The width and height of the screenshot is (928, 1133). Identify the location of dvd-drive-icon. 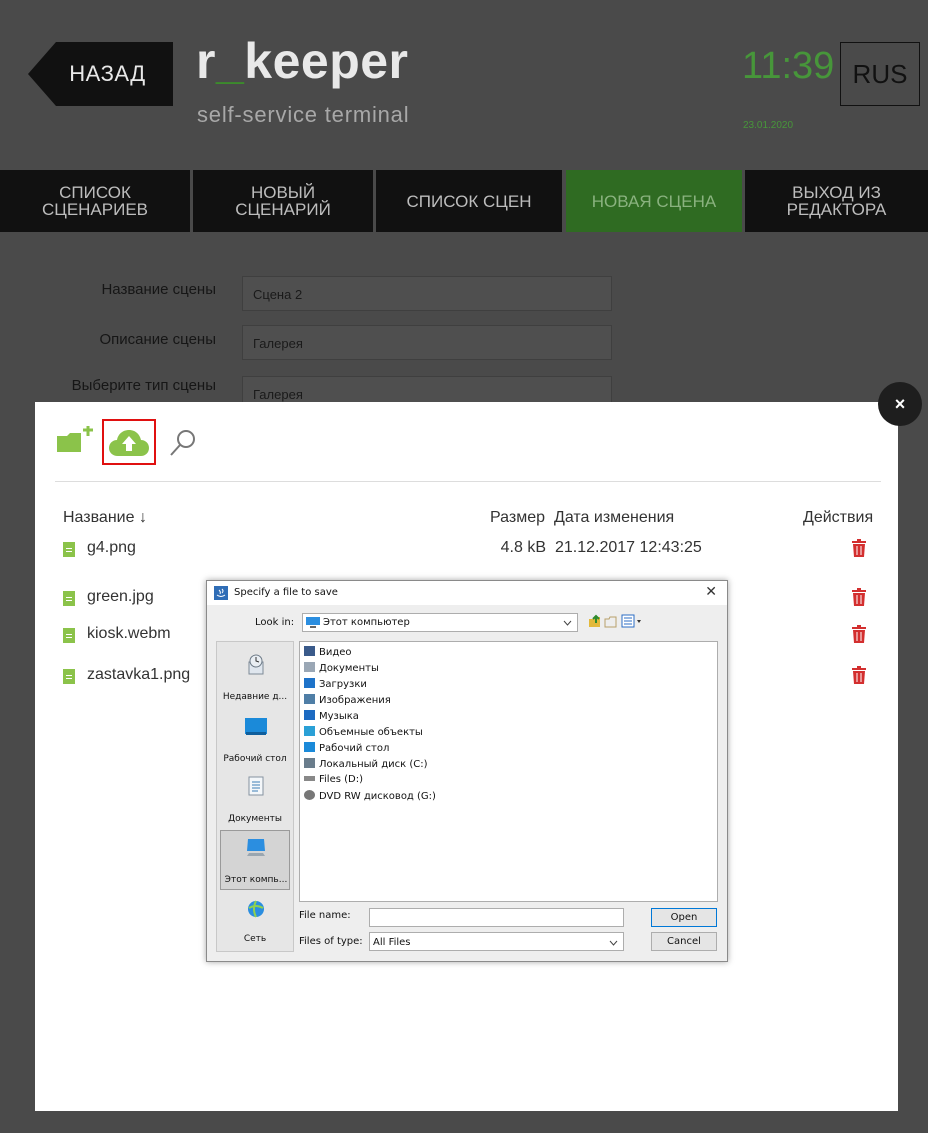
(309, 795).